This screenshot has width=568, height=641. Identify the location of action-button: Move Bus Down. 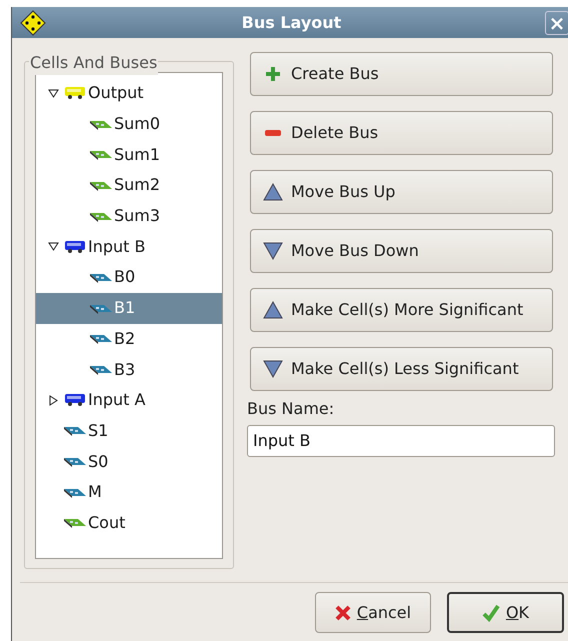
(401, 251).